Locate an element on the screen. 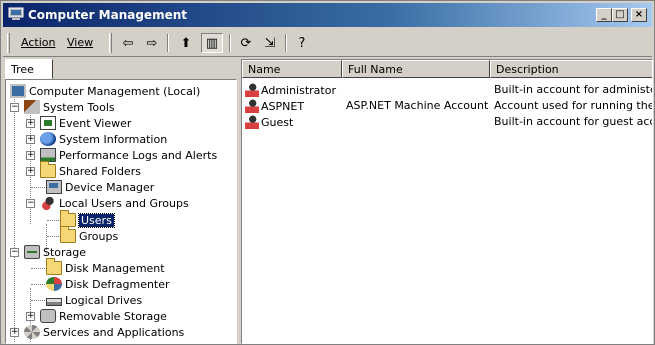  tree-node-removable-storage: Removable Storage is located at coordinates (103, 316).